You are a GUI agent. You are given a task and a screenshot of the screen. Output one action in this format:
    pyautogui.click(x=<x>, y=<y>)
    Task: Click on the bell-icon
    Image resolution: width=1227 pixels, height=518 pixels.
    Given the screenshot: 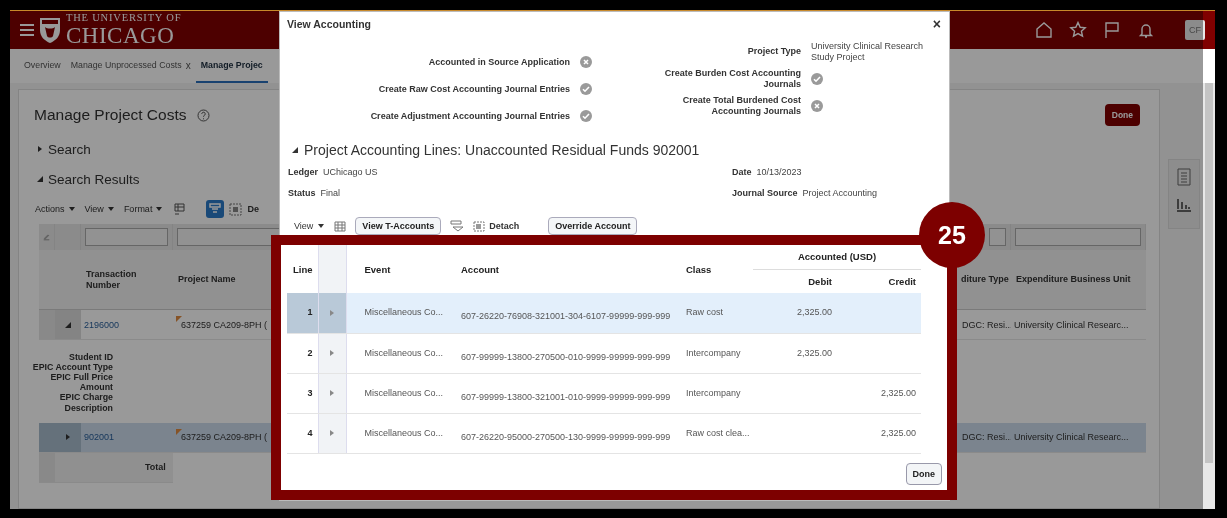 What is the action you would take?
    pyautogui.click(x=1146, y=30)
    